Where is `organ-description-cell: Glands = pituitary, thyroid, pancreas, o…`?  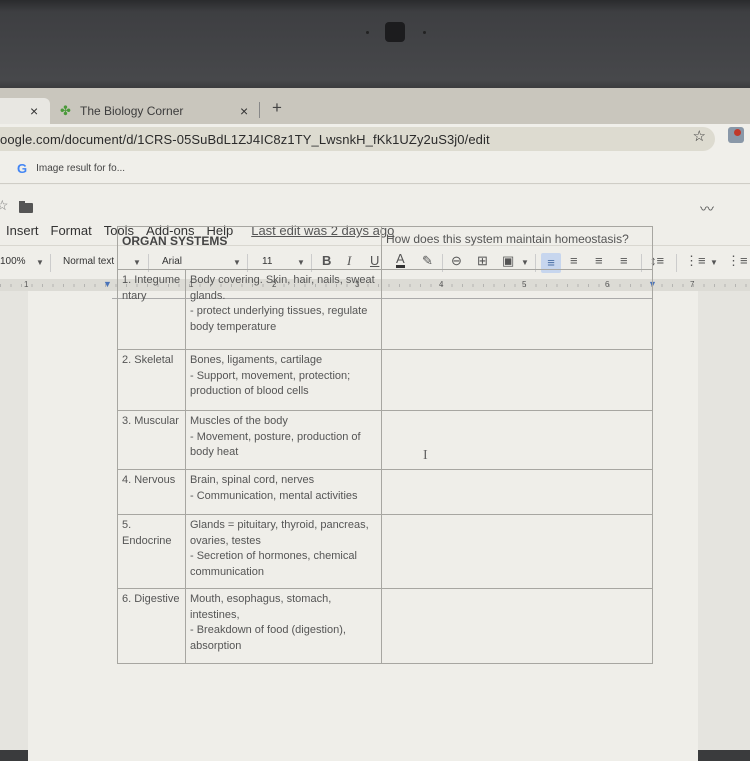 organ-description-cell: Glands = pituitary, thyroid, pancreas, o… is located at coordinates (283, 551).